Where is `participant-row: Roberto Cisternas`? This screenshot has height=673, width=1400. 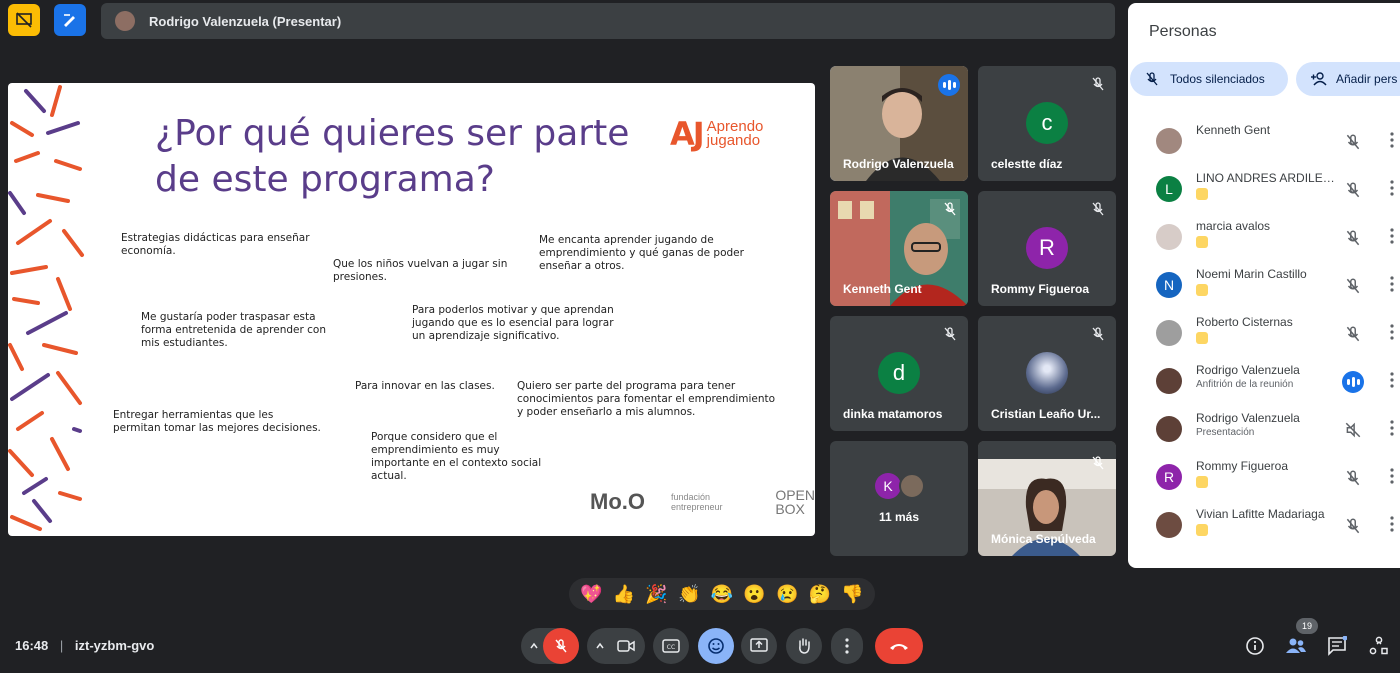
participant-row: Roberto Cisternas is located at coordinates (1264, 333).